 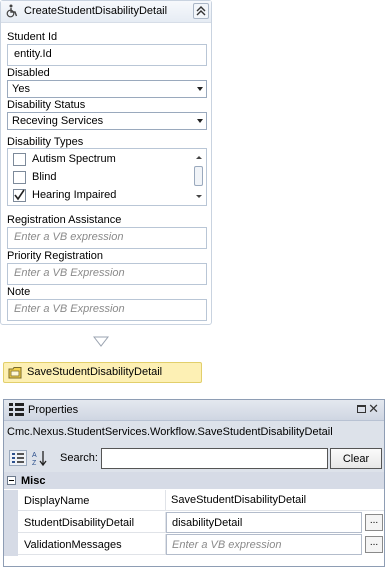 I want to click on disabled-select-value: Yes, so click(x=21, y=89).